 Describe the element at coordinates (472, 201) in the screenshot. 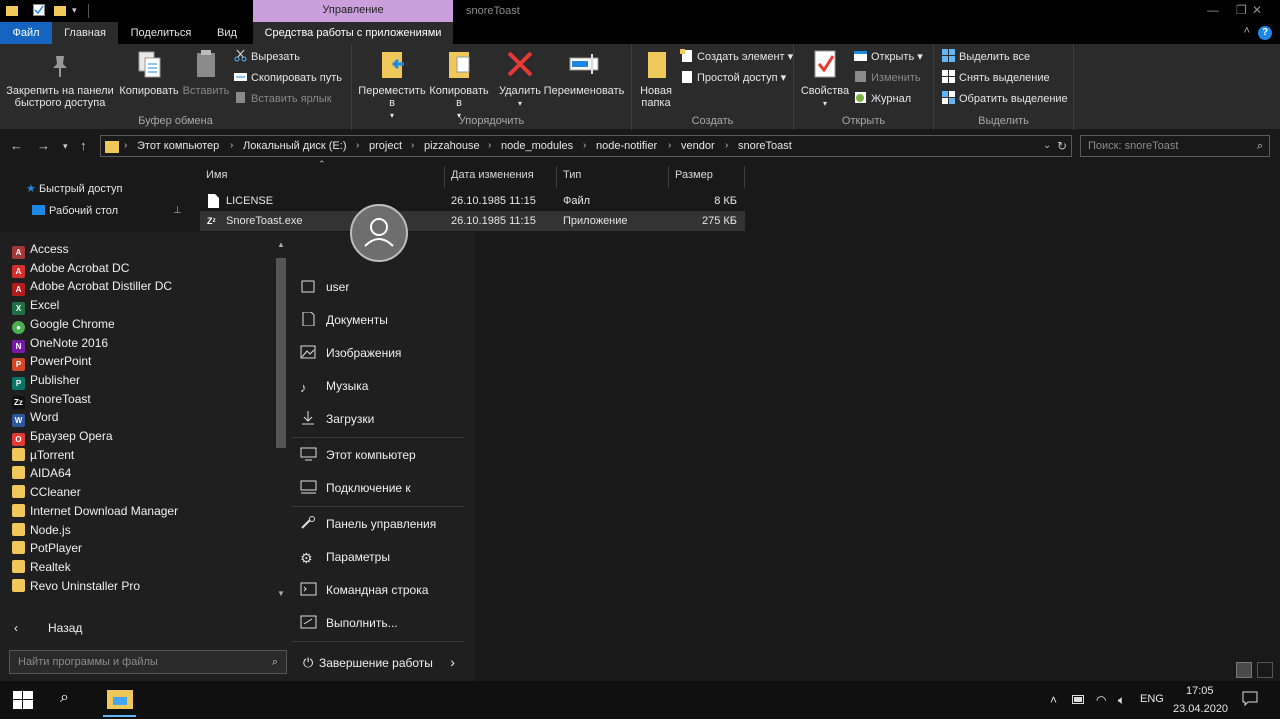

I see `file-row: LICENSE 26.10.1985 11:15 Файл 8 КБ` at that location.